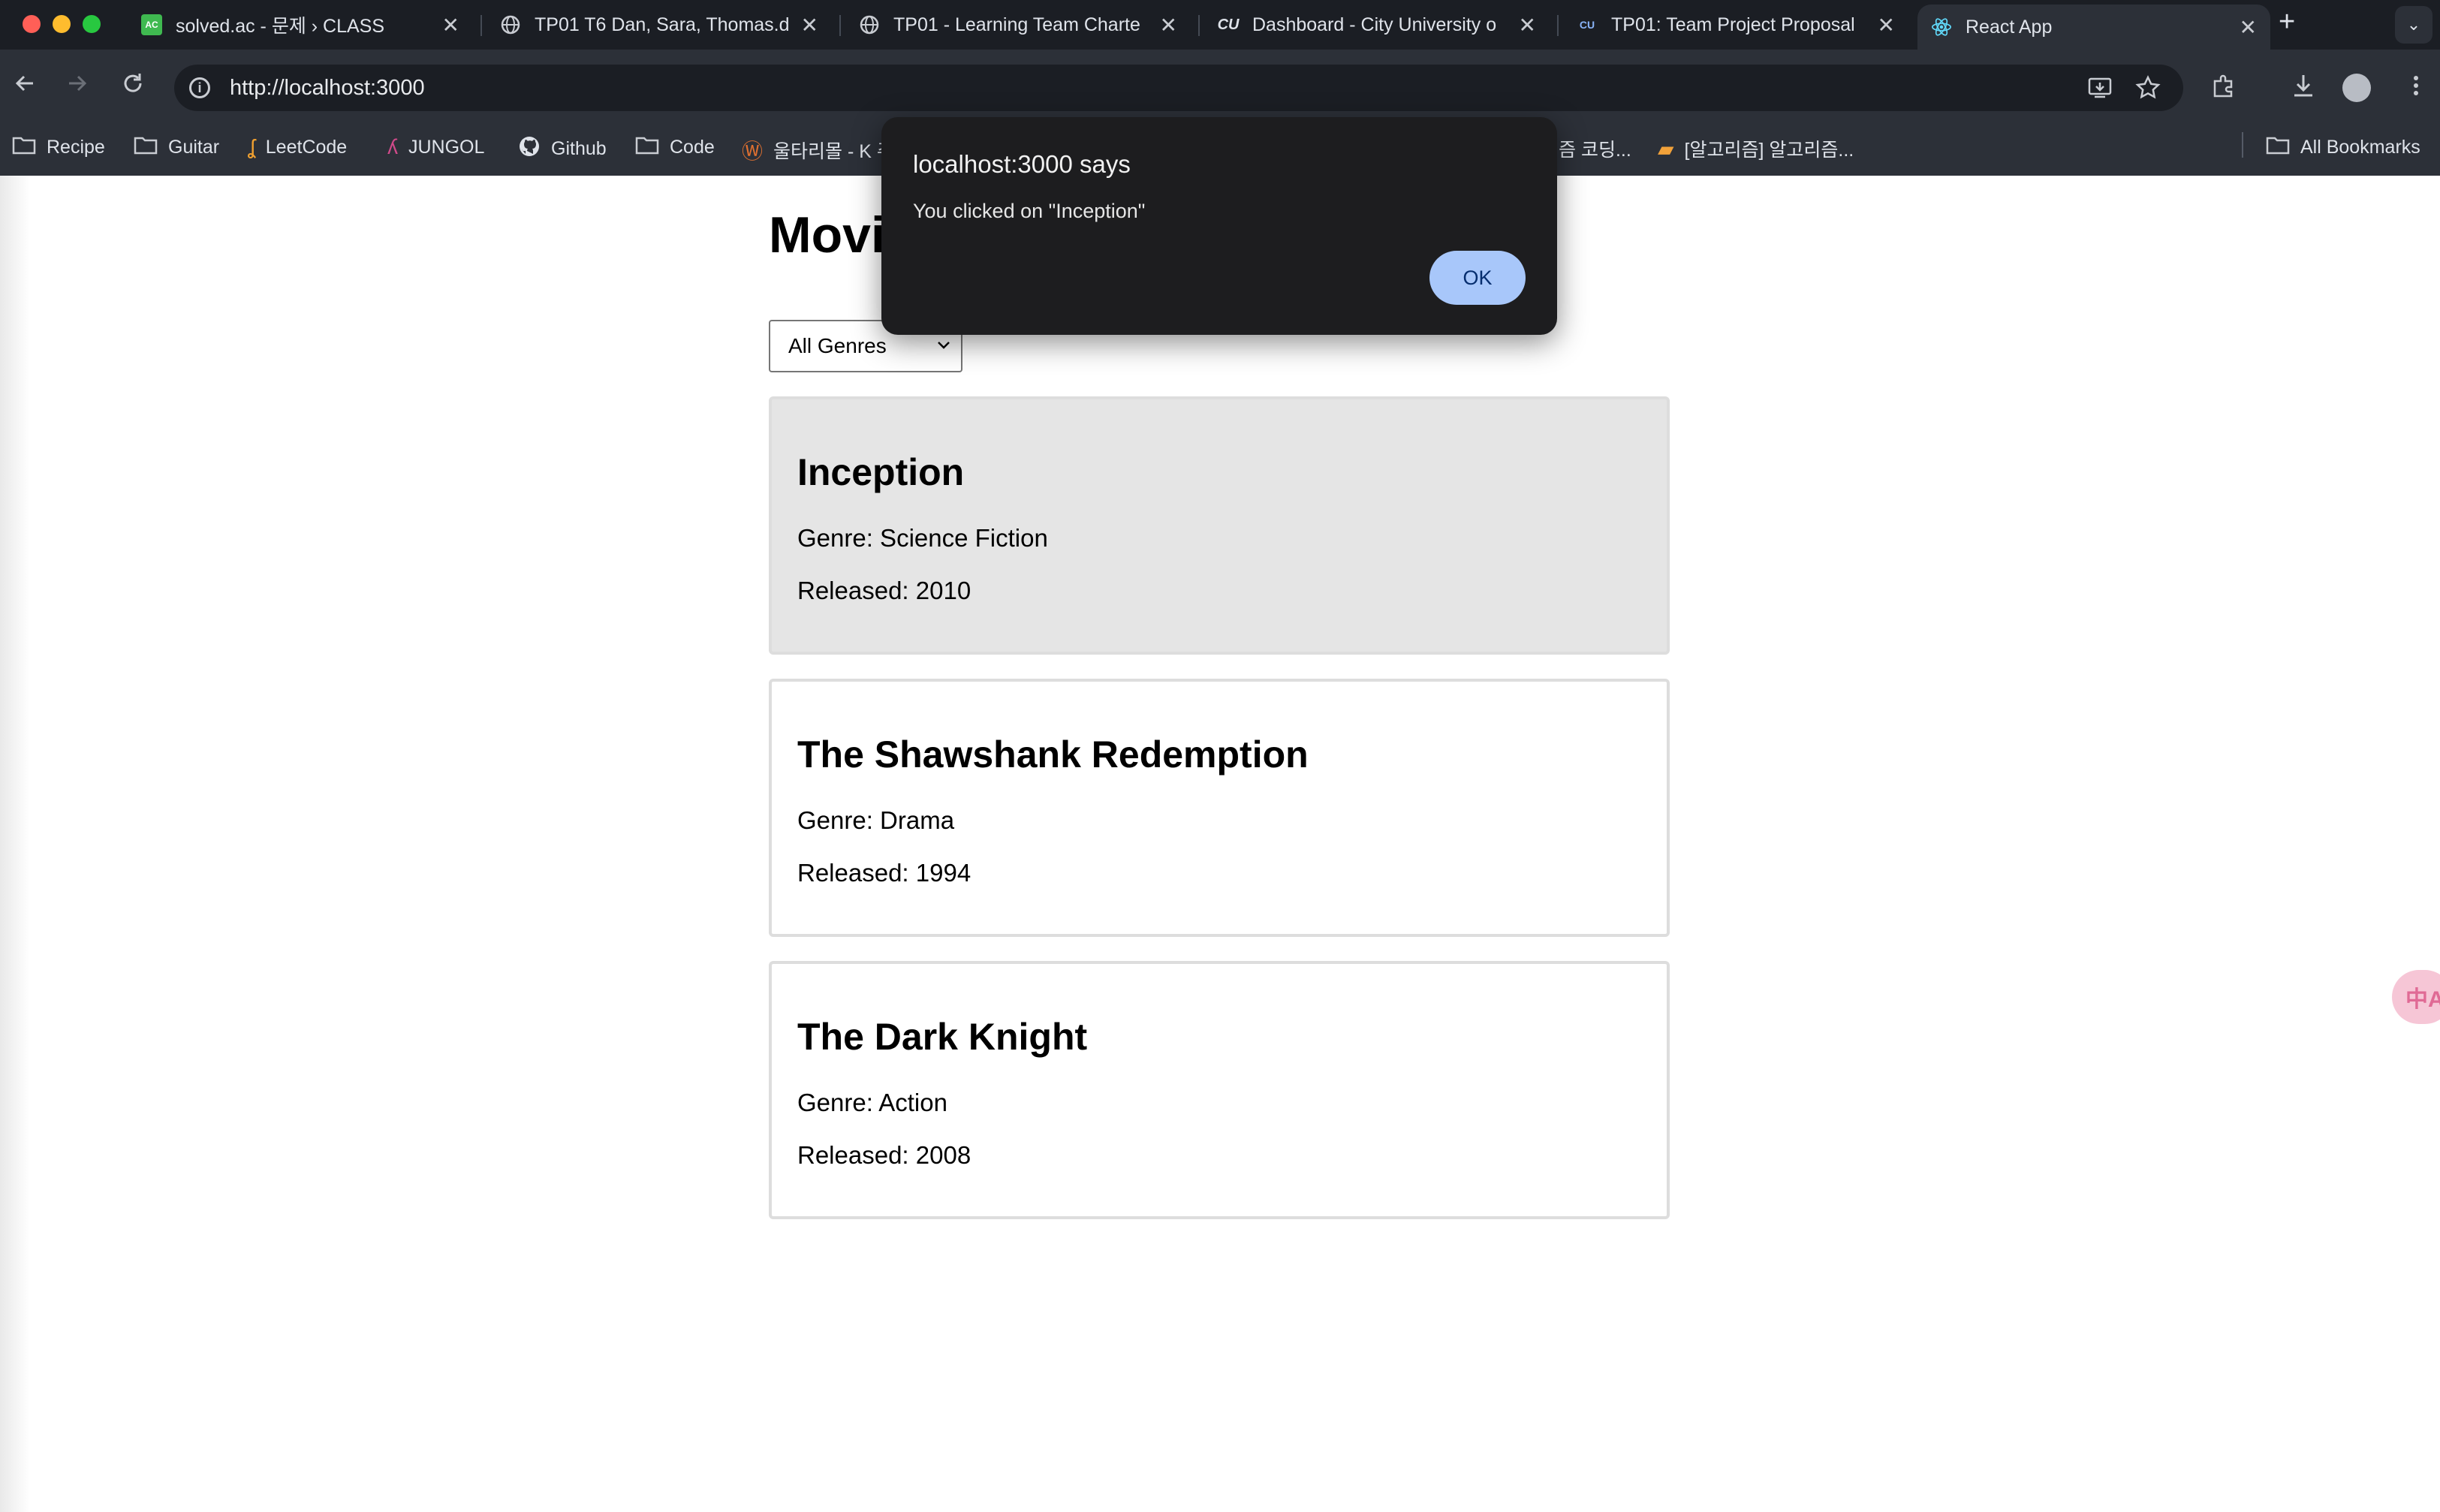 The image size is (2440, 1512). Describe the element at coordinates (884, 590) in the screenshot. I see `movie-released: Released: 2010` at that location.